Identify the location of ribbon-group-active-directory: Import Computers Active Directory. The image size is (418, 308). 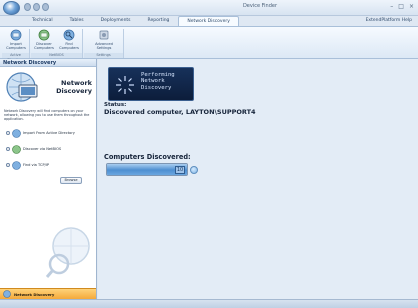
(16, 45).